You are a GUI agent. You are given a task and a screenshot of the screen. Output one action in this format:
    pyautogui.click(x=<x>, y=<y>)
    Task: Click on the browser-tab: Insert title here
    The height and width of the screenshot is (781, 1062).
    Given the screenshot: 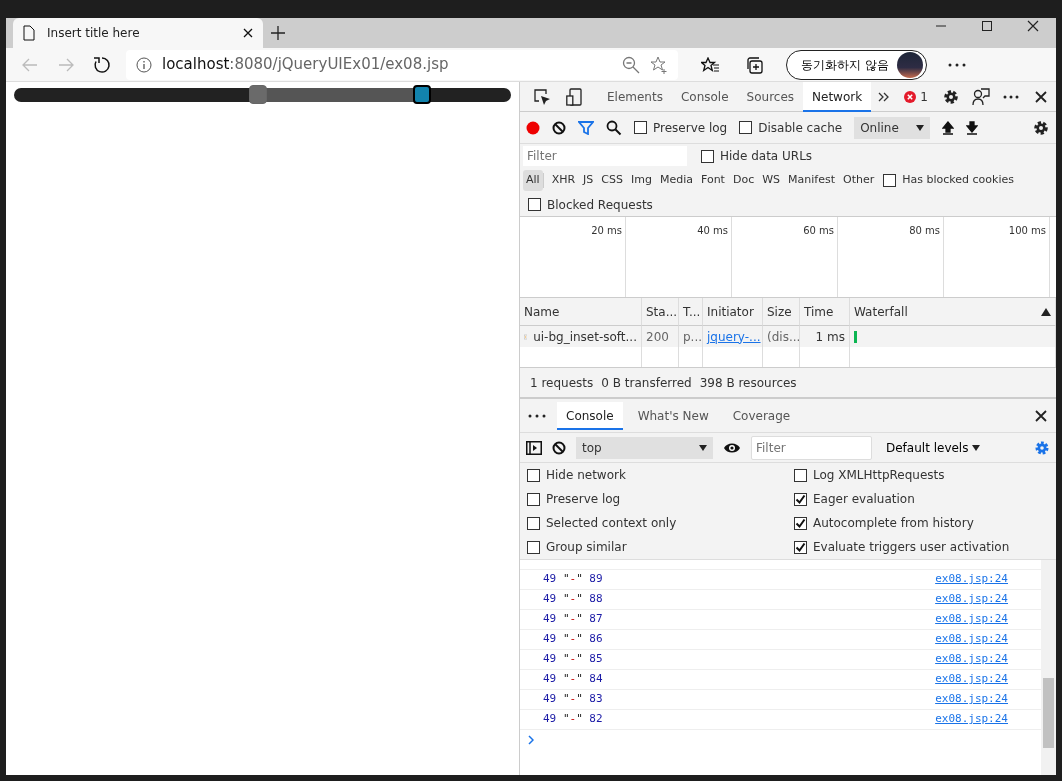 What is the action you would take?
    pyautogui.click(x=138, y=33)
    